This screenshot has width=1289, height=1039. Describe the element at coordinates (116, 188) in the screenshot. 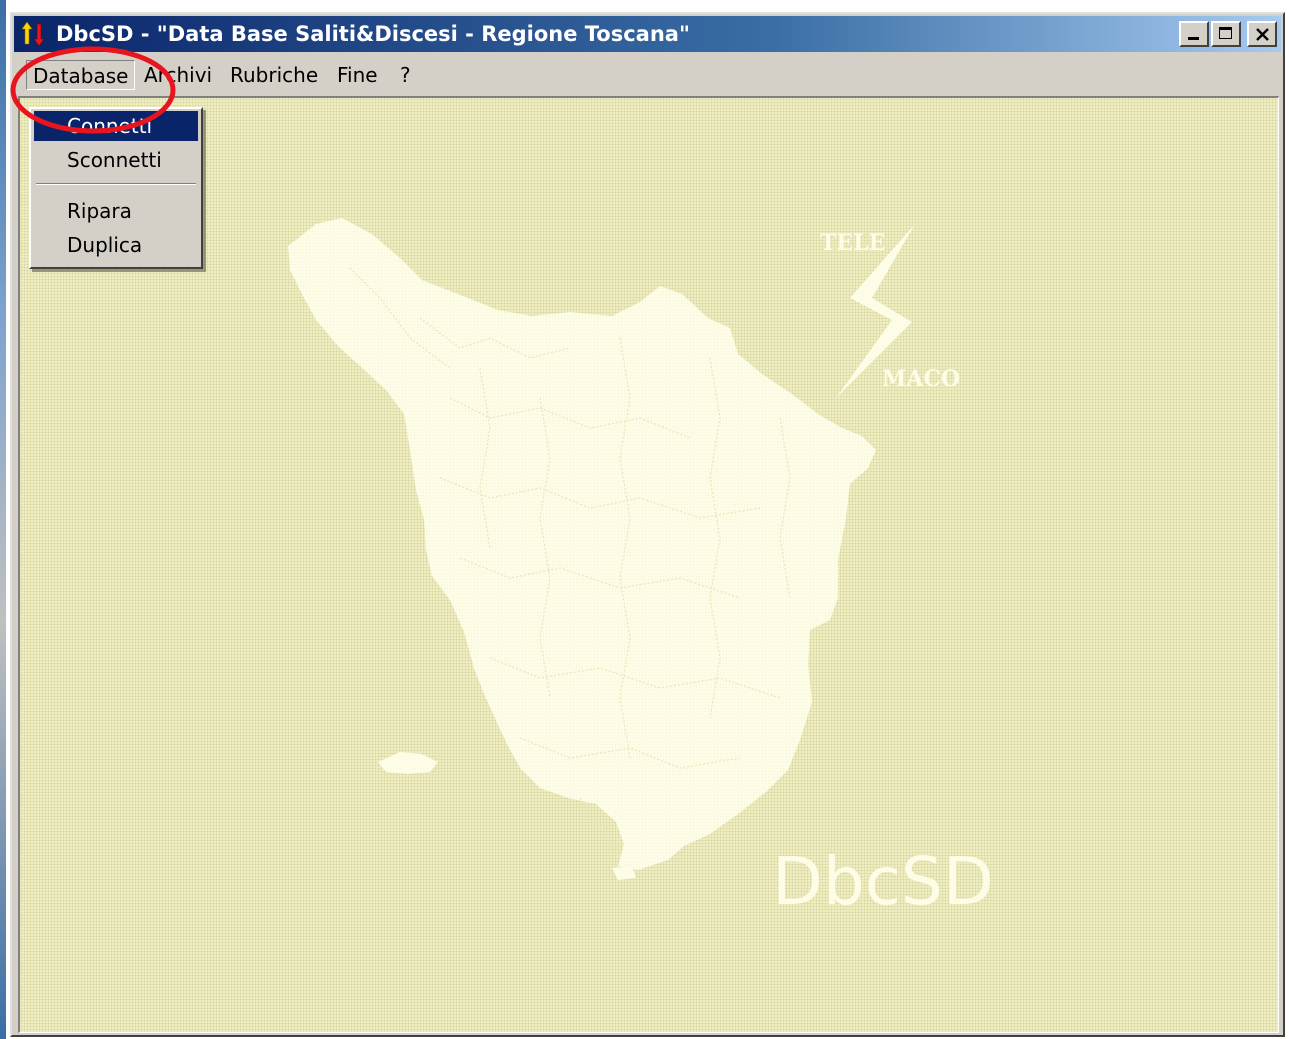

I see `database-dropdown-menu: Connetti Sconnetti Ripara Duplica` at that location.